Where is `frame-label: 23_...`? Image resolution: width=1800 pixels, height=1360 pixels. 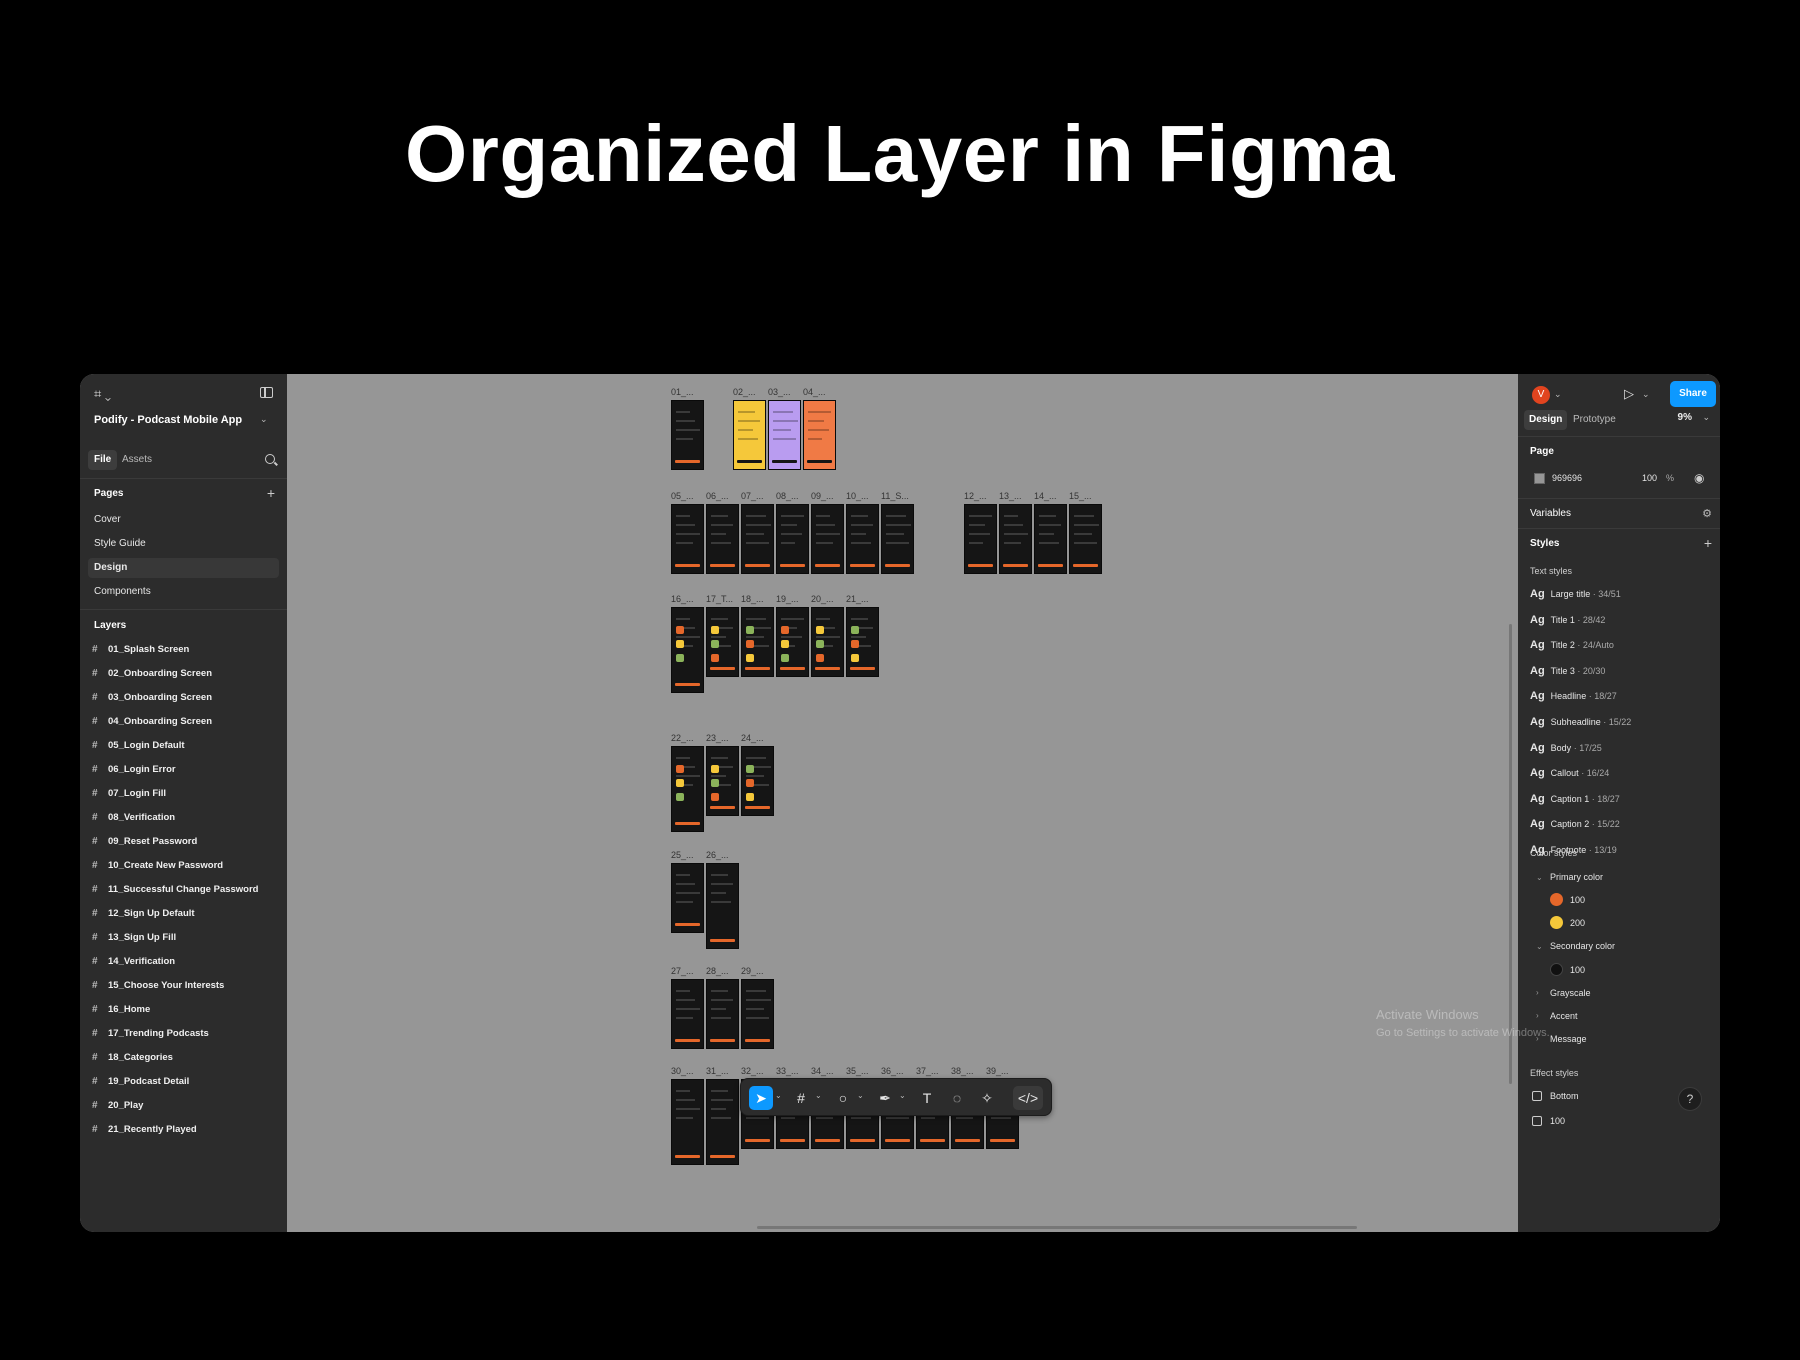 frame-label: 23_... is located at coordinates (717, 738).